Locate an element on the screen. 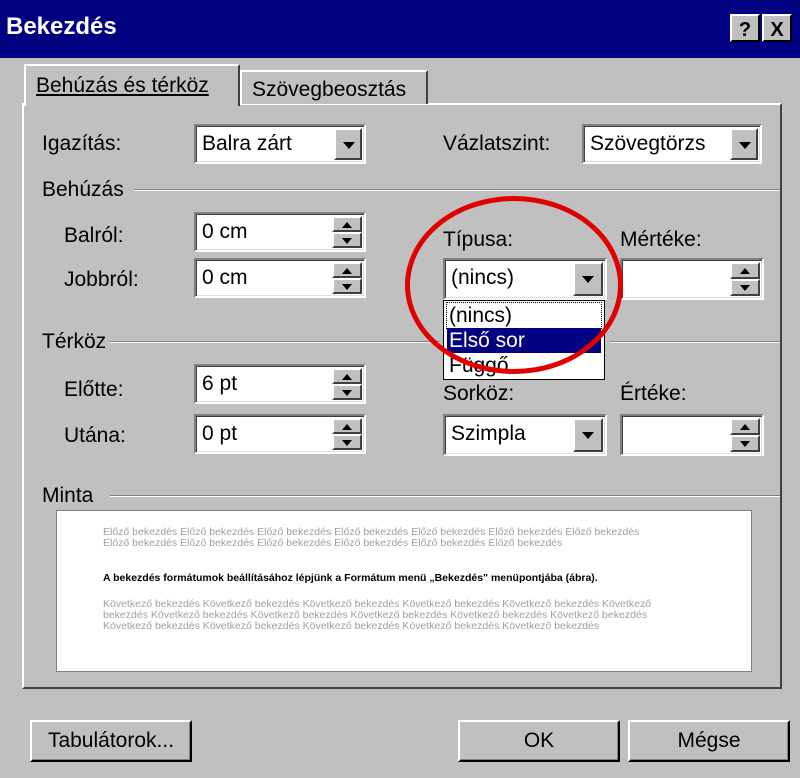 Image resolution: width=800 pixels, height=778 pixels. indent-left-label: Balról: is located at coordinates (94, 235).